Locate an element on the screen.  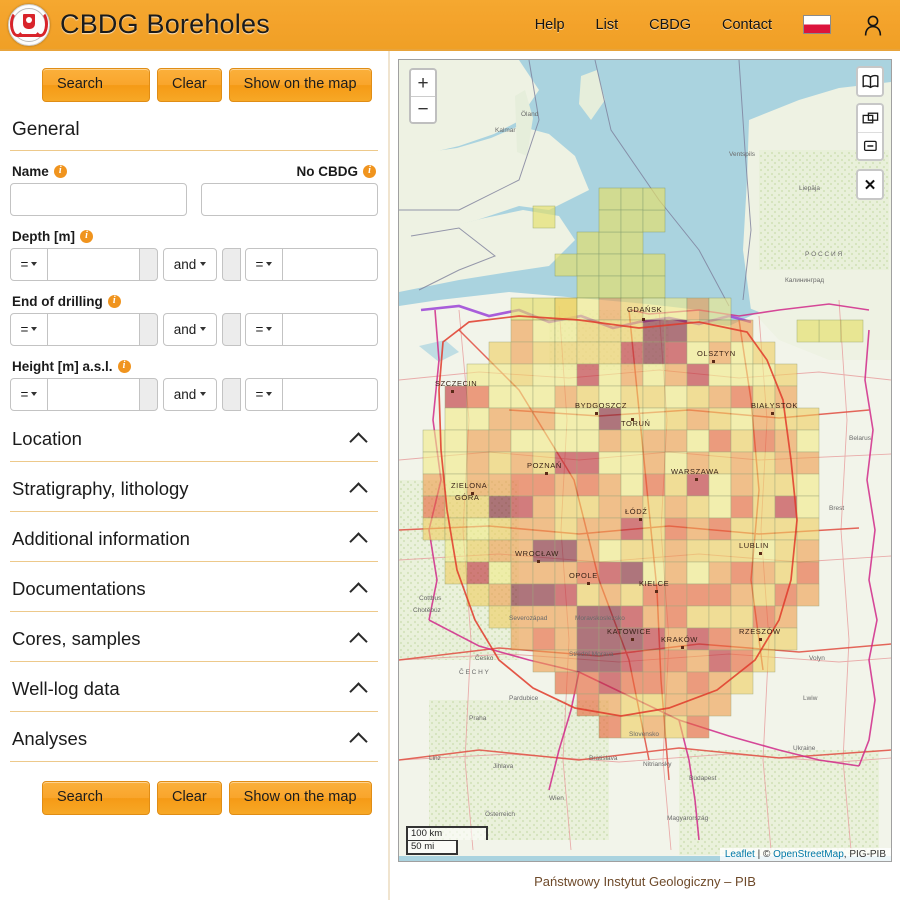
clear-button-bottom: Clear is located at coordinates (189, 797).